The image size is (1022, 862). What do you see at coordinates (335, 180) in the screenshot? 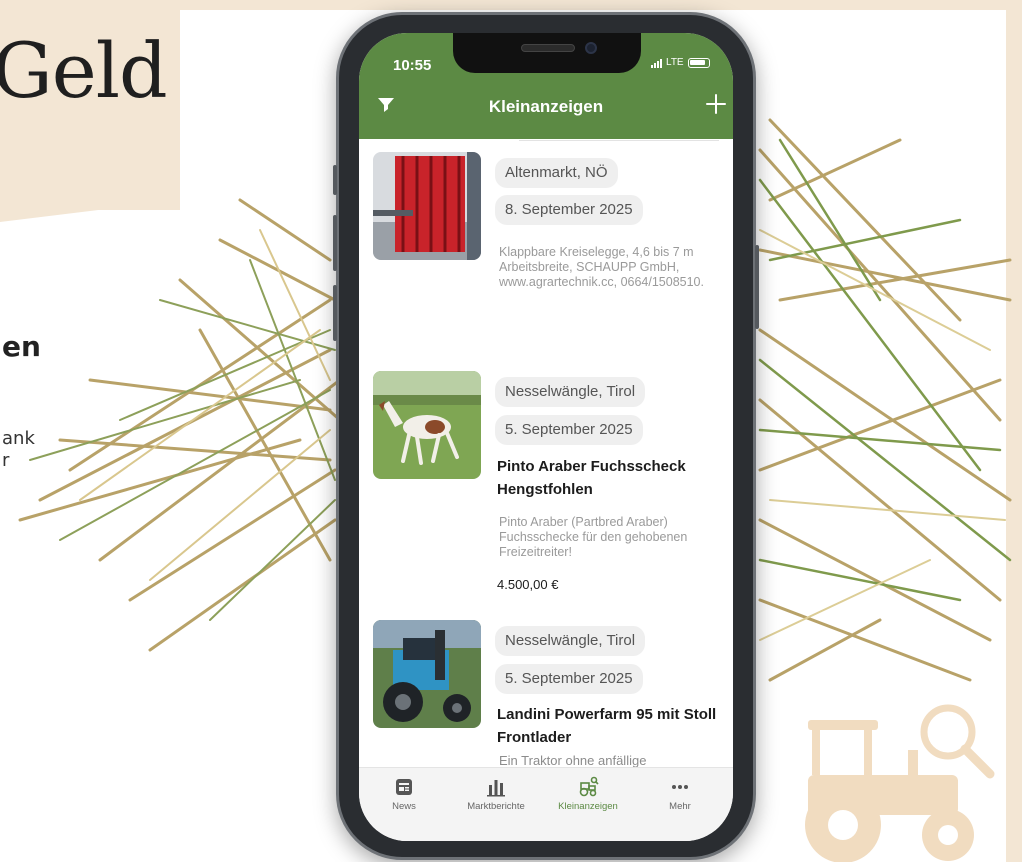
I see `phone-mute-switch` at bounding box center [335, 180].